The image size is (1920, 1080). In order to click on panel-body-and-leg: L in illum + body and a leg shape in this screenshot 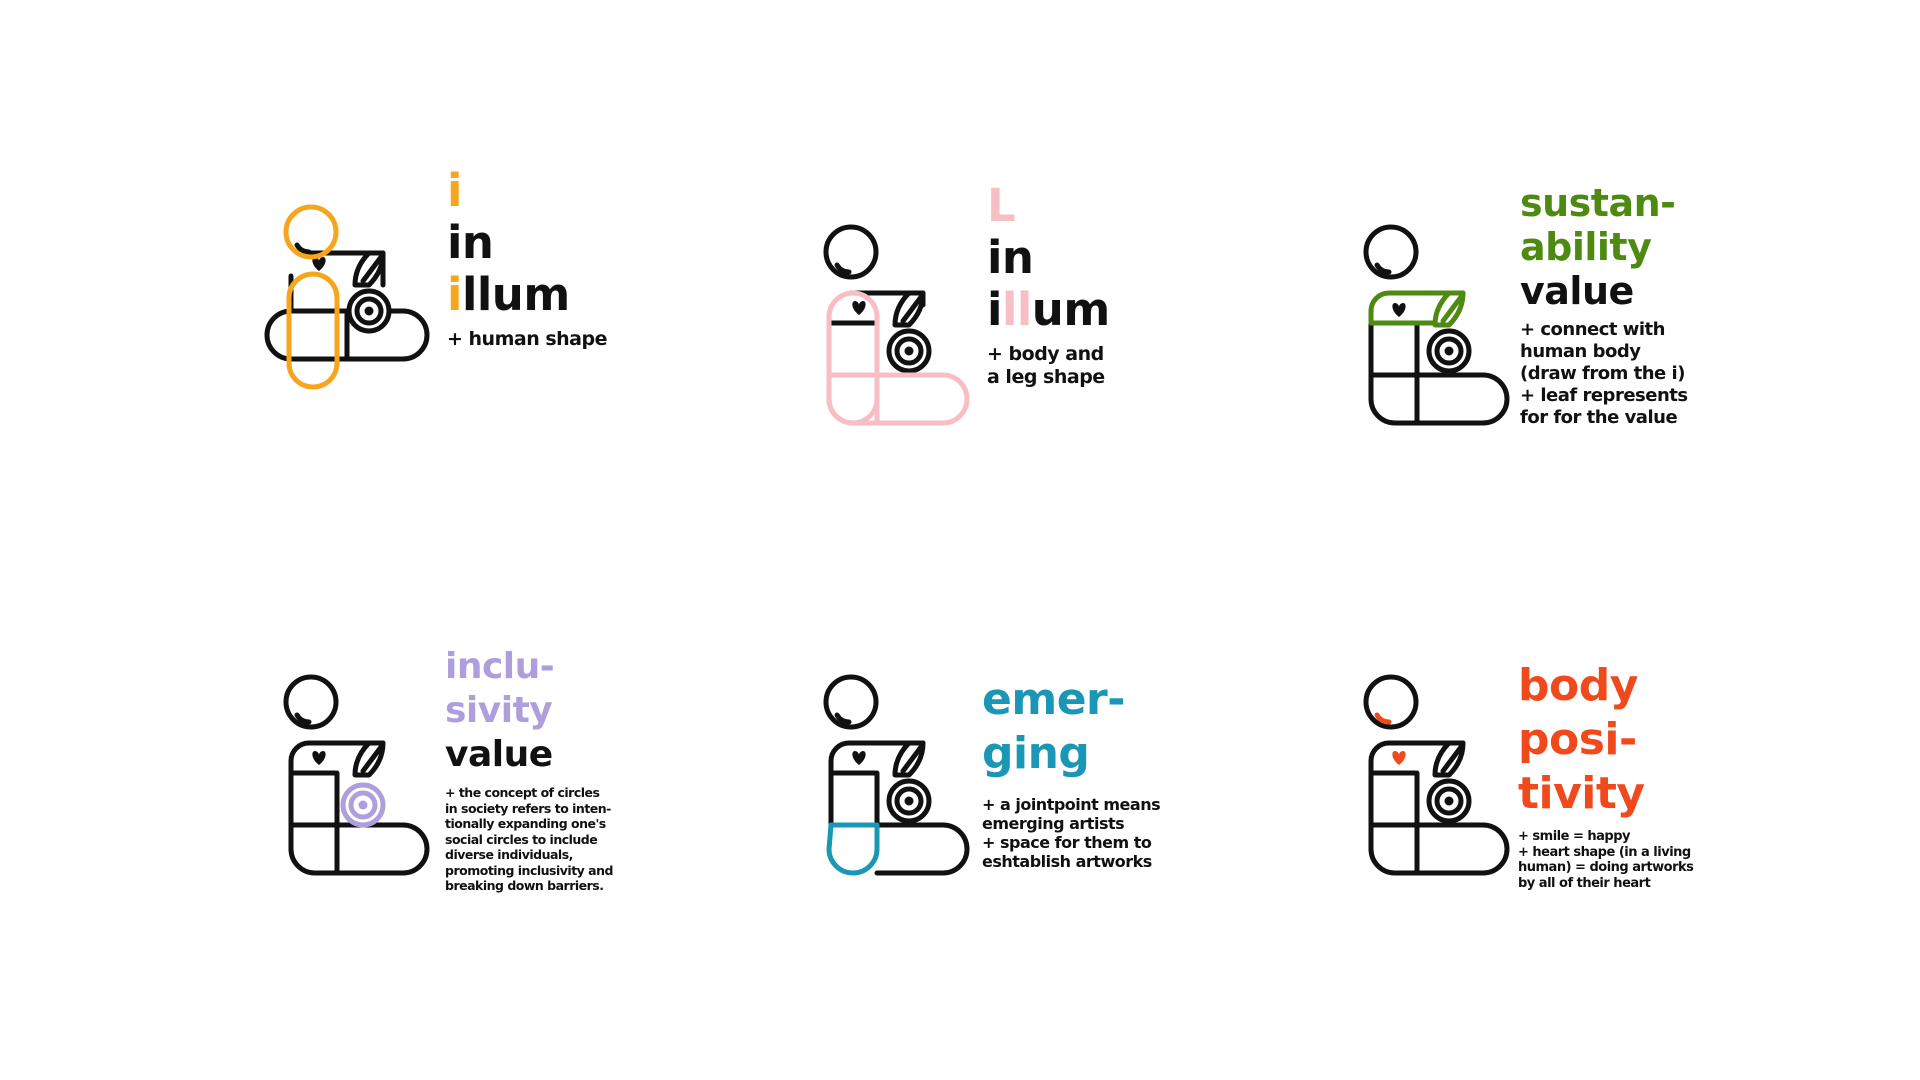, I will do `click(1004, 314)`.